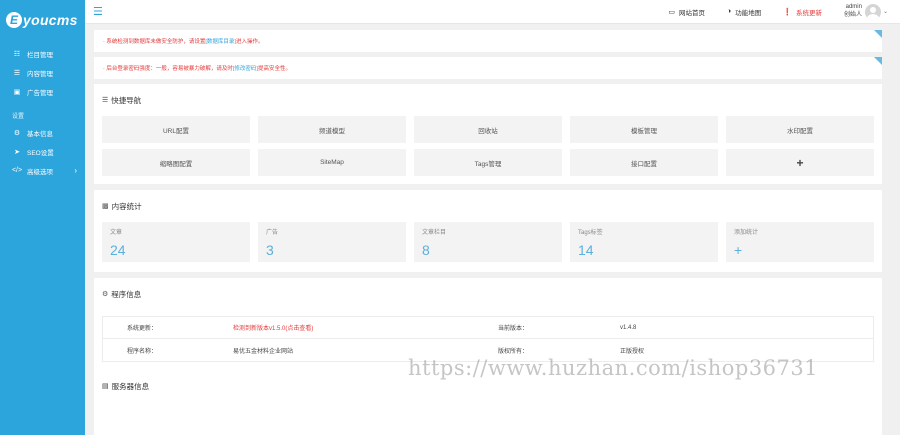 Image resolution: width=900 pixels, height=435 pixels. What do you see at coordinates (332, 129) in the screenshot?
I see `quick-nav-channel-model: 频道模型` at bounding box center [332, 129].